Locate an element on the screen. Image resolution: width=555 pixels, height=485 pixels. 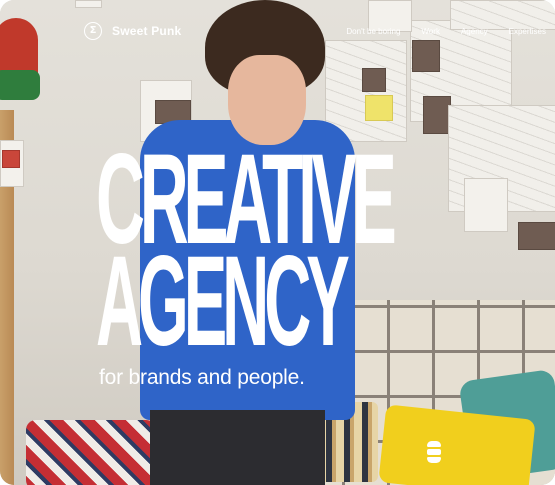
nav-item-expertises: Expertises is located at coordinates (527, 31).